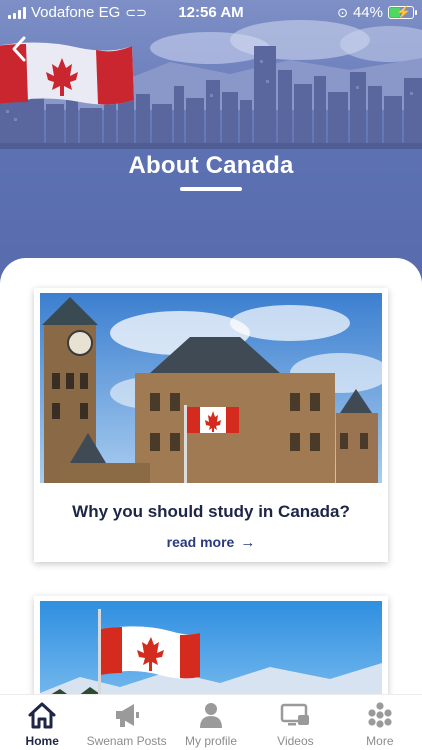 This screenshot has height=750, width=422. What do you see at coordinates (380, 741) in the screenshot?
I see `tab-label-more: More` at bounding box center [380, 741].